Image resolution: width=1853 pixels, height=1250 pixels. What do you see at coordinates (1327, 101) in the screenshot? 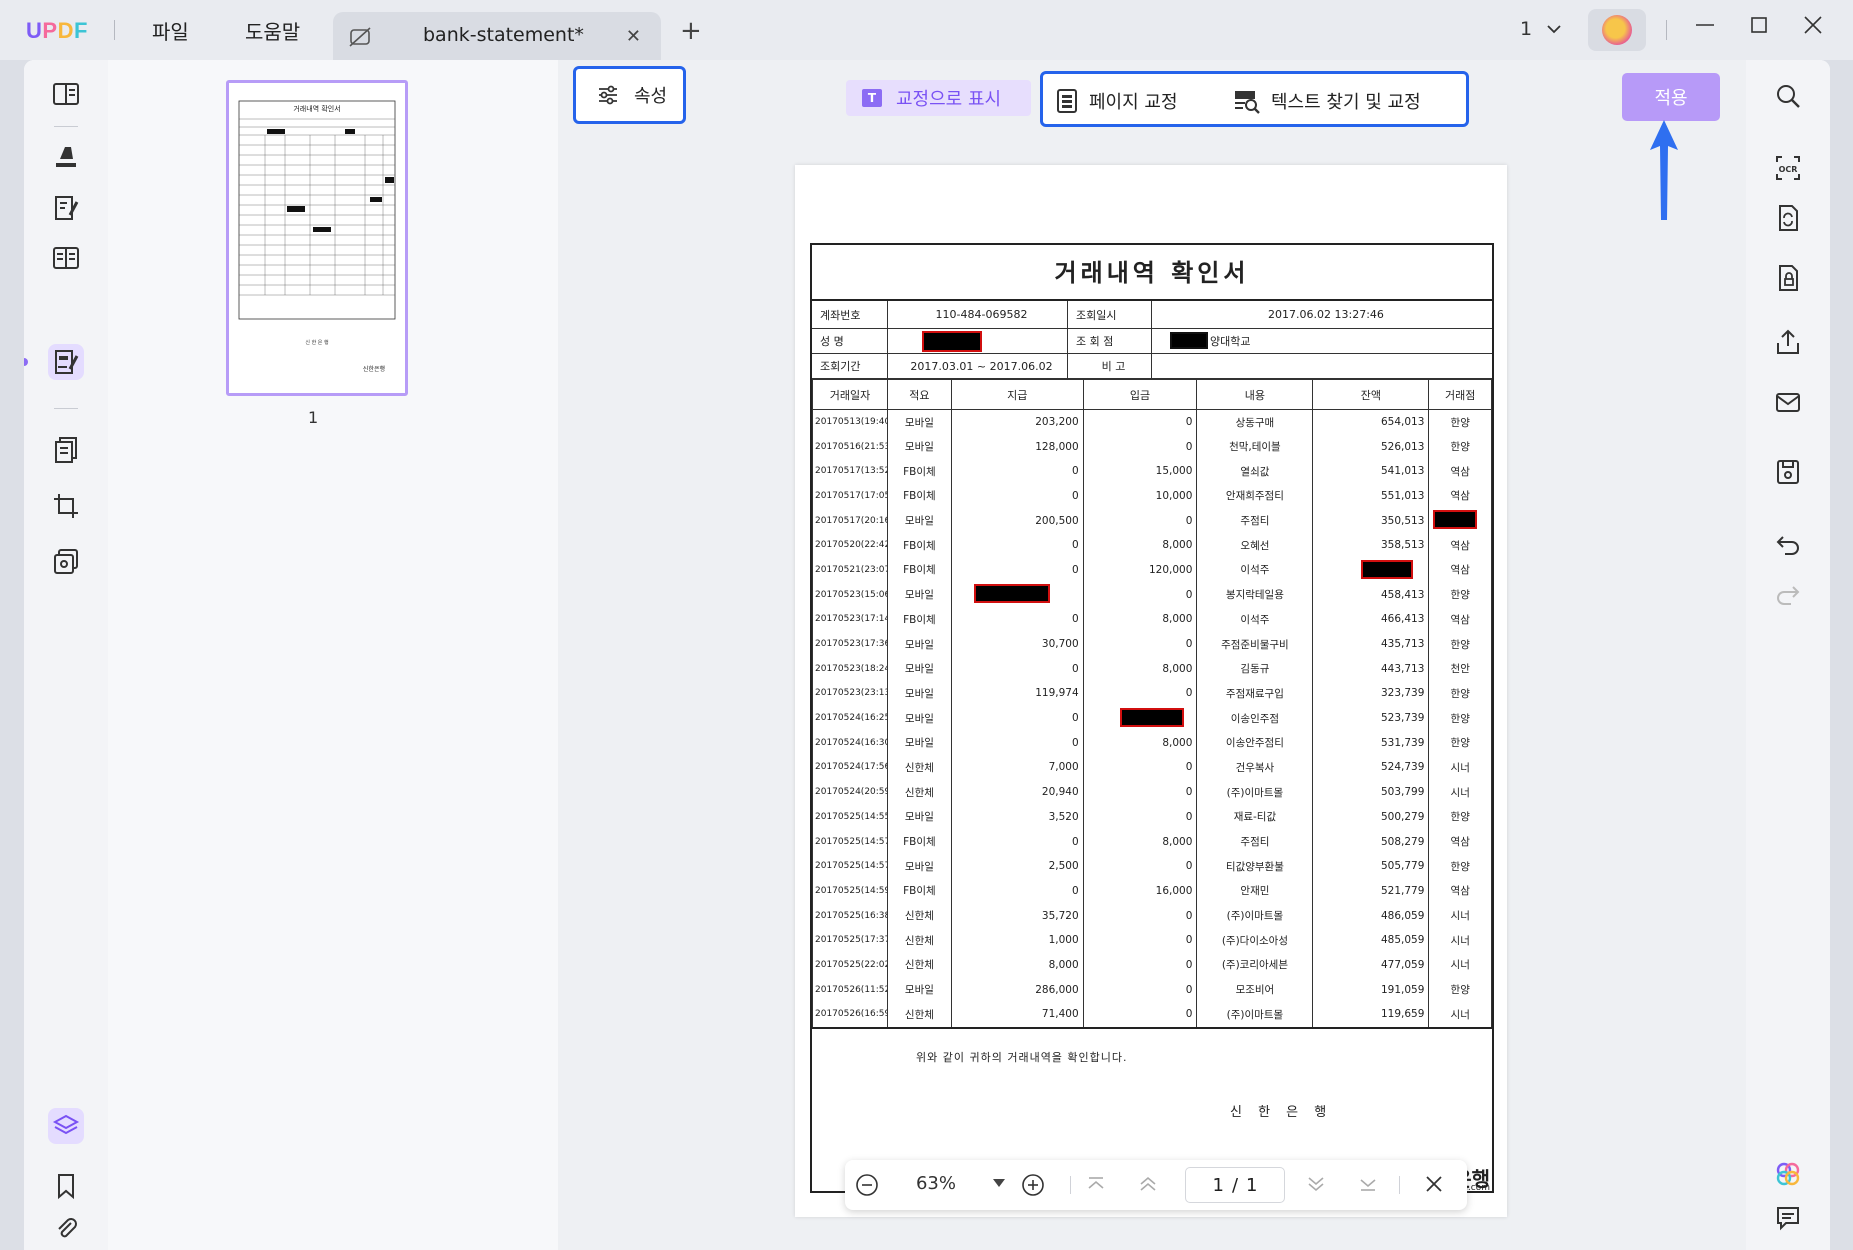
I see `find-and-redact-button: 텍스트 찾기 및 교정` at bounding box center [1327, 101].